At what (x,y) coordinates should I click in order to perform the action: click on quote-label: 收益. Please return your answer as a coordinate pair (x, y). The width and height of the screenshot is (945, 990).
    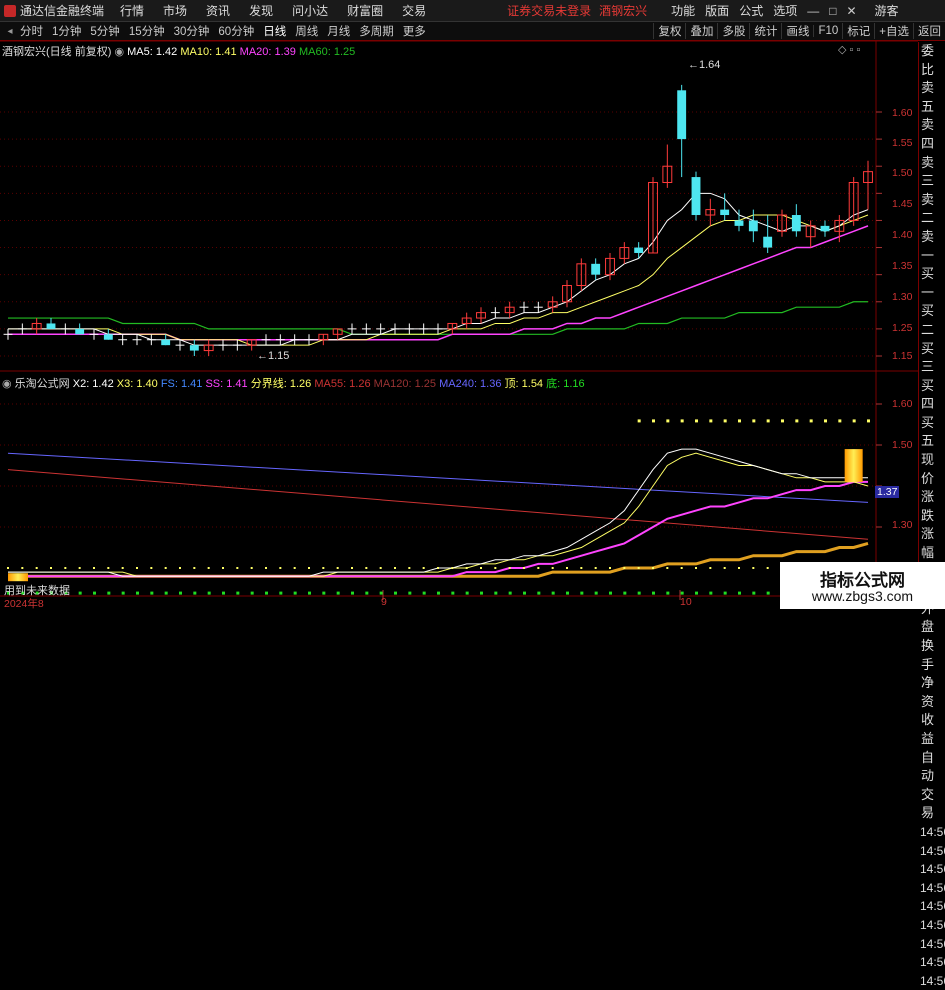
    Looking at the image, I should click on (928, 729).